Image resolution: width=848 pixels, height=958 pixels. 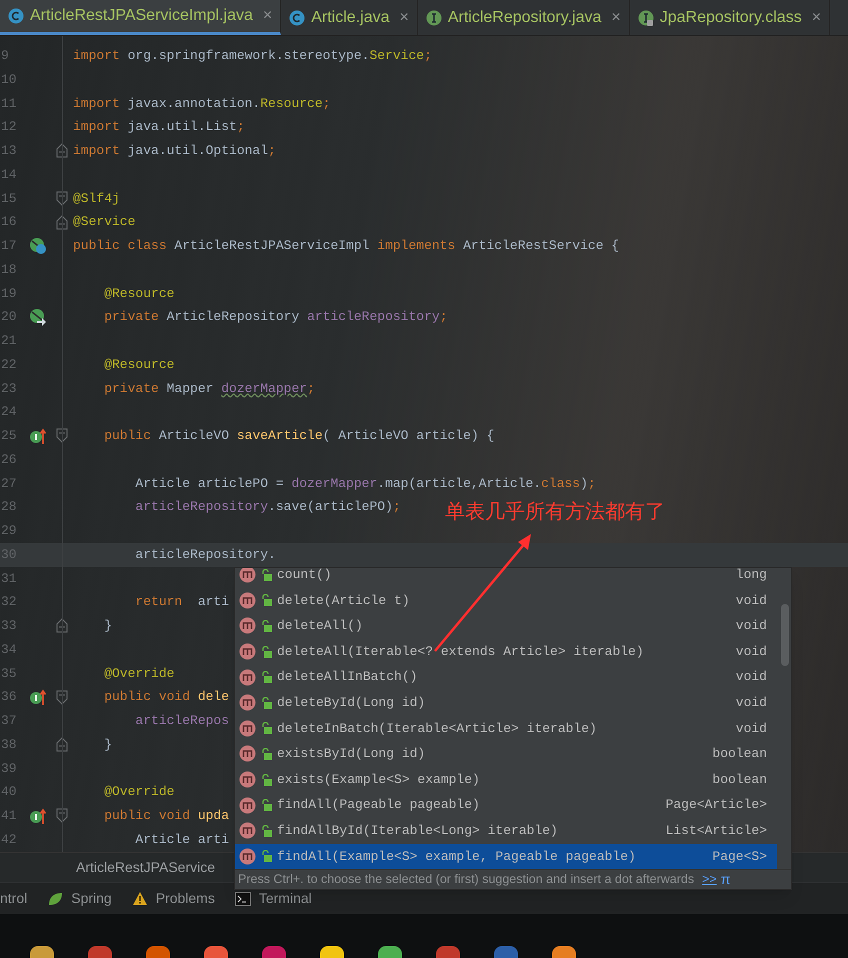 I want to click on line-number: 9, so click(x=5, y=56).